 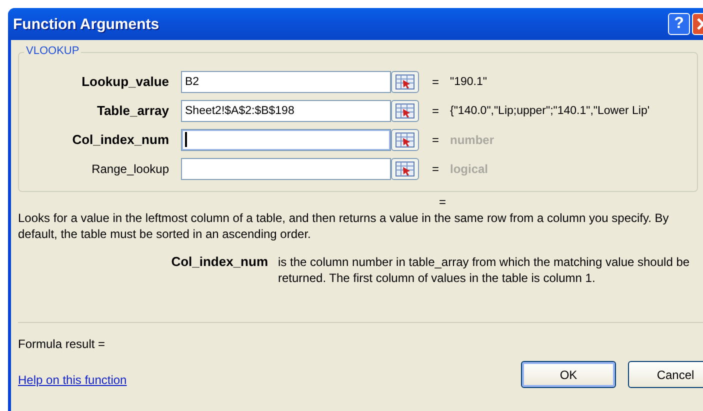 What do you see at coordinates (86, 24) in the screenshot?
I see `window-title: Function Arguments` at bounding box center [86, 24].